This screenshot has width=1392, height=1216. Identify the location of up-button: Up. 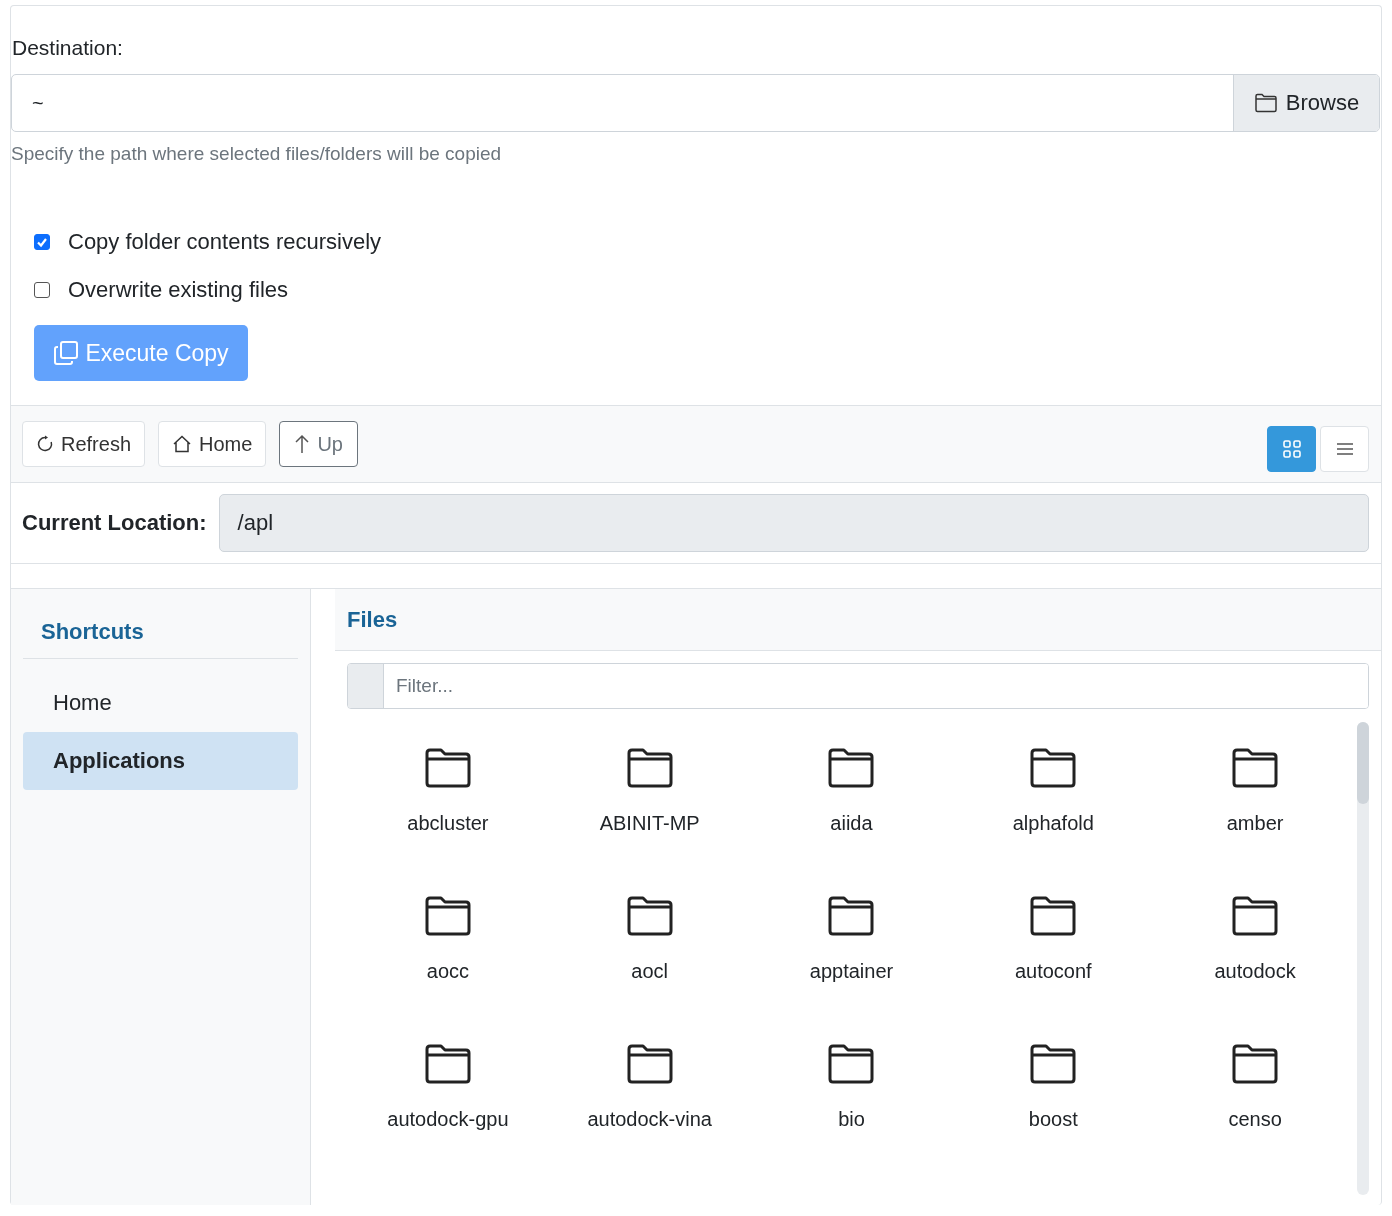
(318, 444).